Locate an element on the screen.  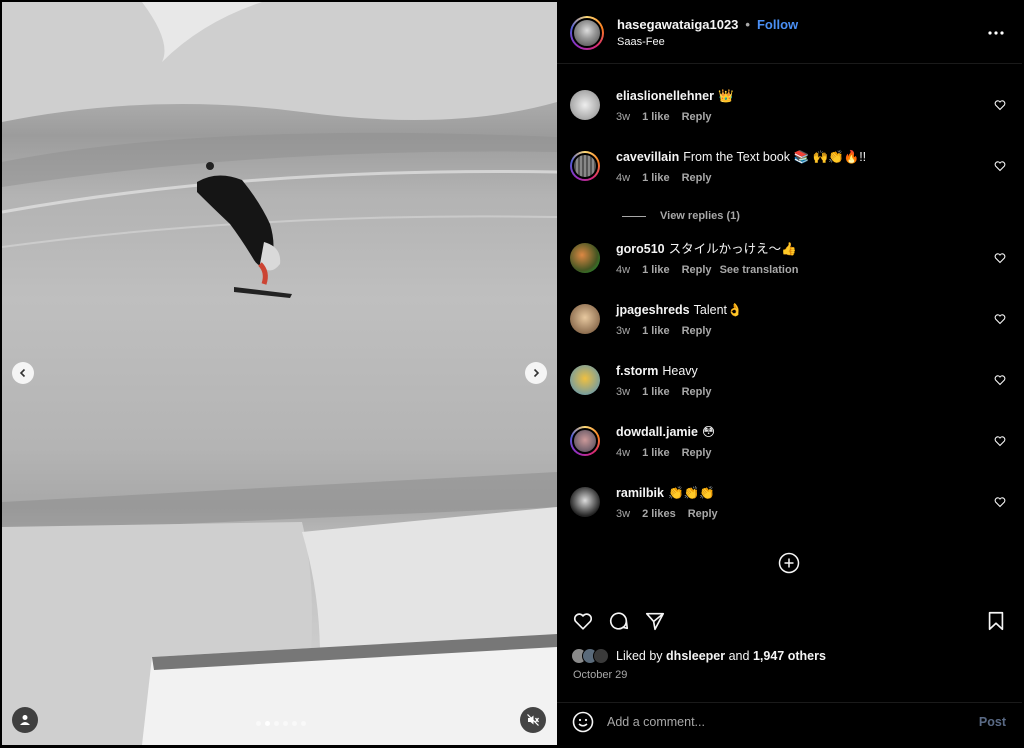
likes-count: 1,947 others is located at coordinates (789, 656).